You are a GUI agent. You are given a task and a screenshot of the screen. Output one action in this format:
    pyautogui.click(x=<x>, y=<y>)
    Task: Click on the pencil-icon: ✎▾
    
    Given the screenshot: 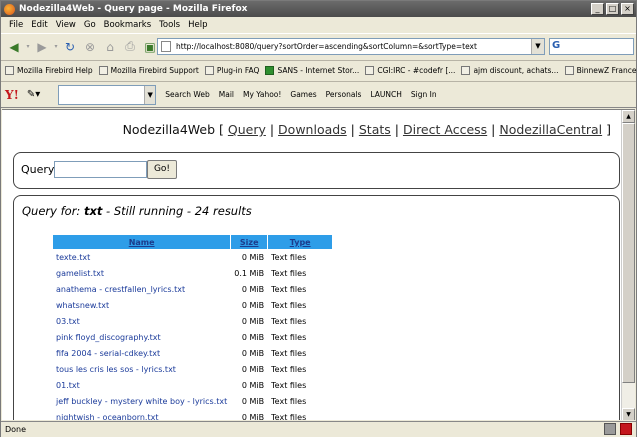 What is the action you would take?
    pyautogui.click(x=33, y=94)
    